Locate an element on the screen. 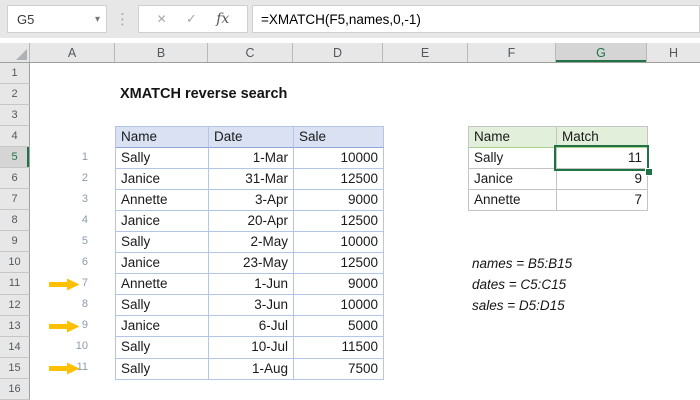  cell-date: 31-Mar is located at coordinates (251, 180).